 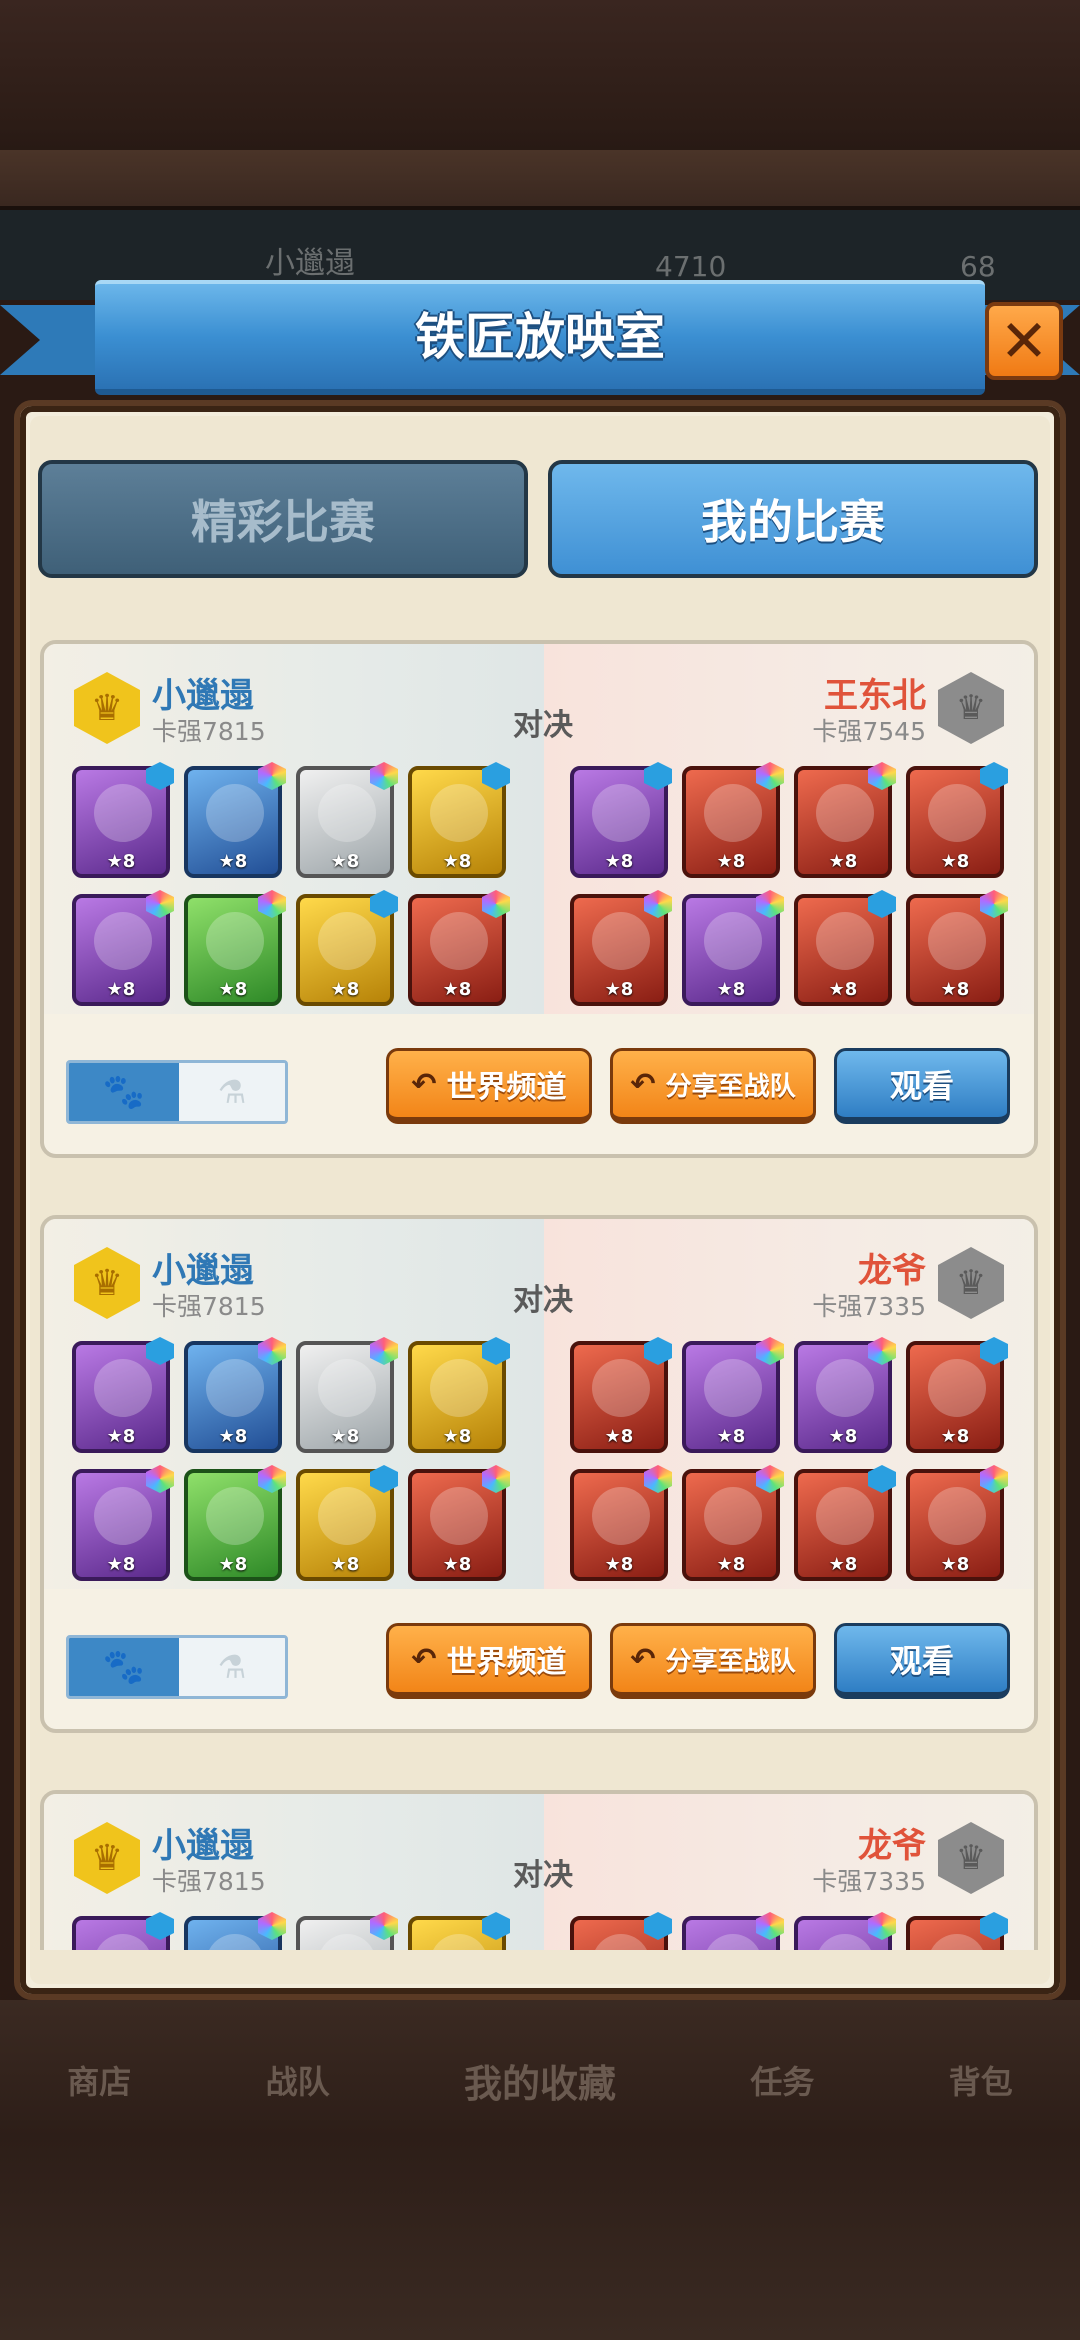 What do you see at coordinates (793, 519) in the screenshot?
I see `tab-my-matches: 我的比赛` at bounding box center [793, 519].